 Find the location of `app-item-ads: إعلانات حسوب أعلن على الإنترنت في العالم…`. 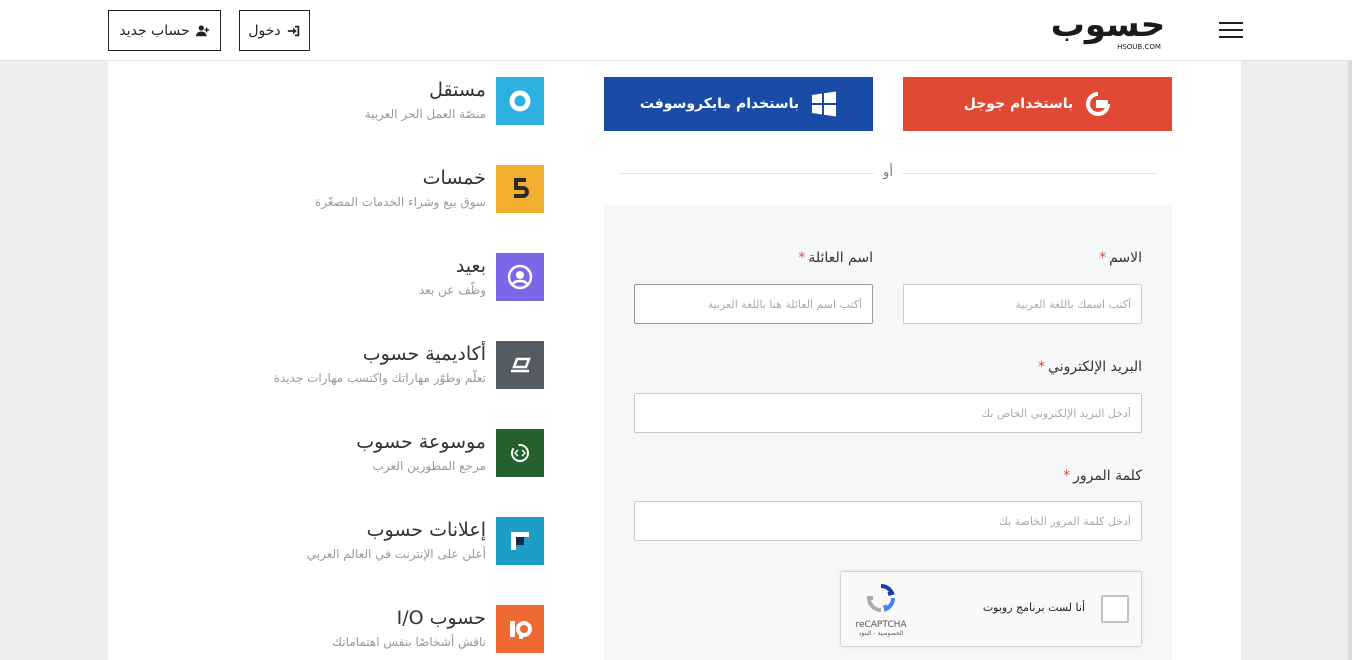

app-item-ads: إعلانات حسوب أعلن على الإنترنت في العالم… is located at coordinates (326, 547).